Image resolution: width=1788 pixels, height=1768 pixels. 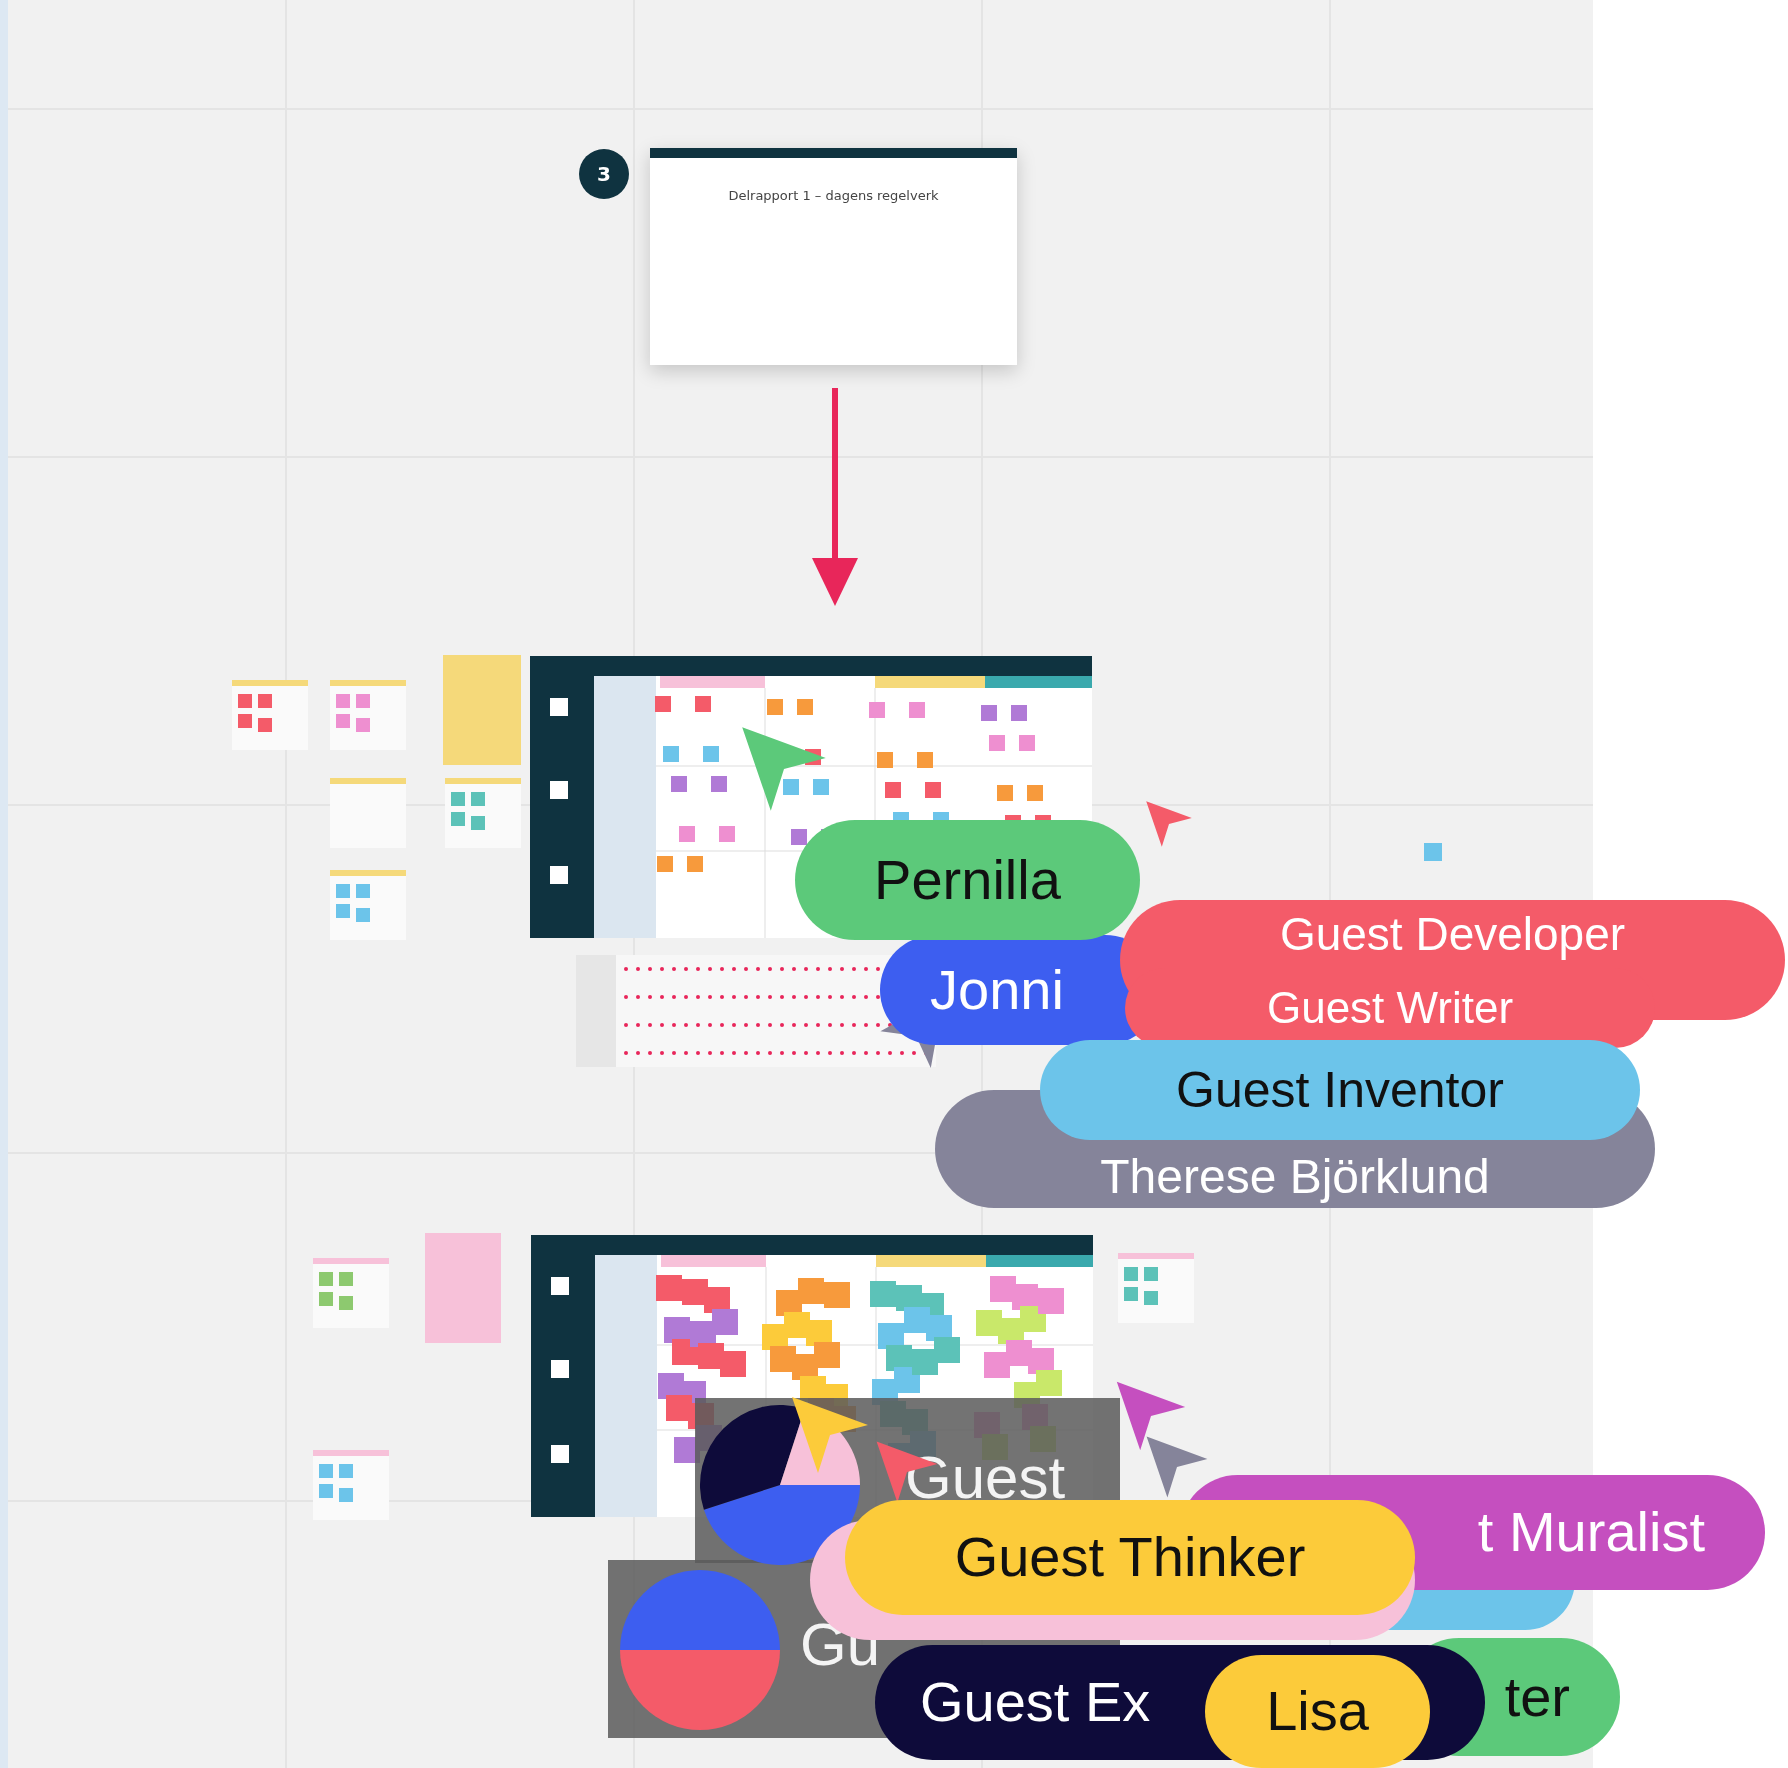 I want to click on slide-title: Delrapport 1 – dagens regelverk, so click(x=833, y=195).